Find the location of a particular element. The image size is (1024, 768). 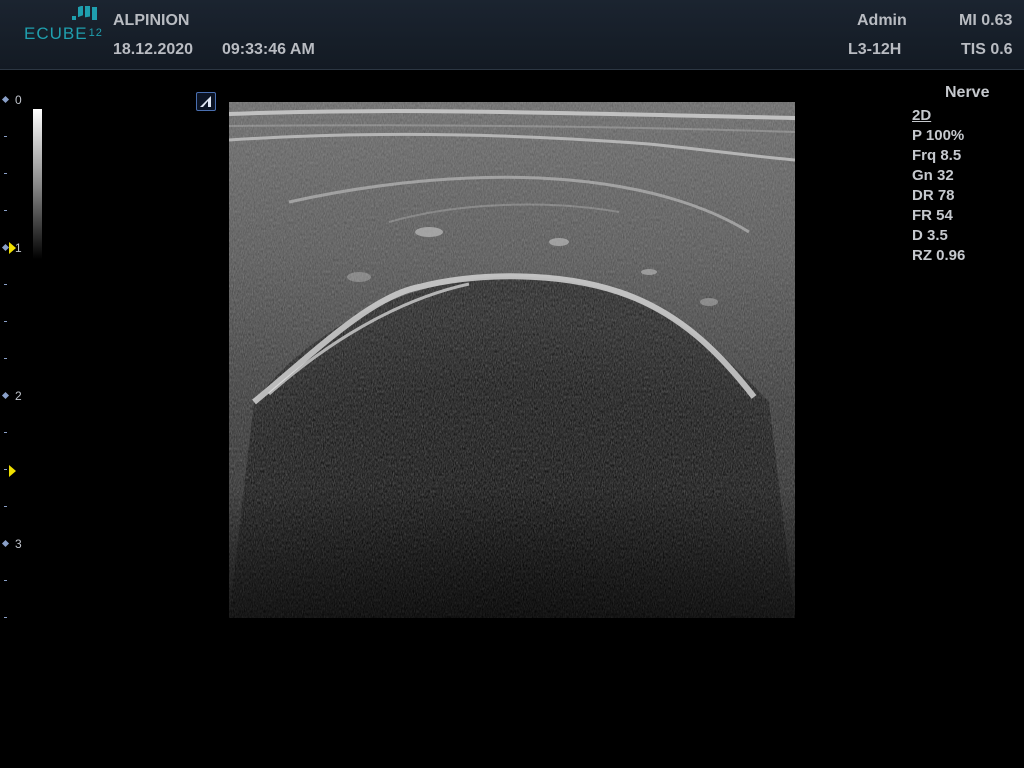

operator-name: Admin is located at coordinates (882, 21).